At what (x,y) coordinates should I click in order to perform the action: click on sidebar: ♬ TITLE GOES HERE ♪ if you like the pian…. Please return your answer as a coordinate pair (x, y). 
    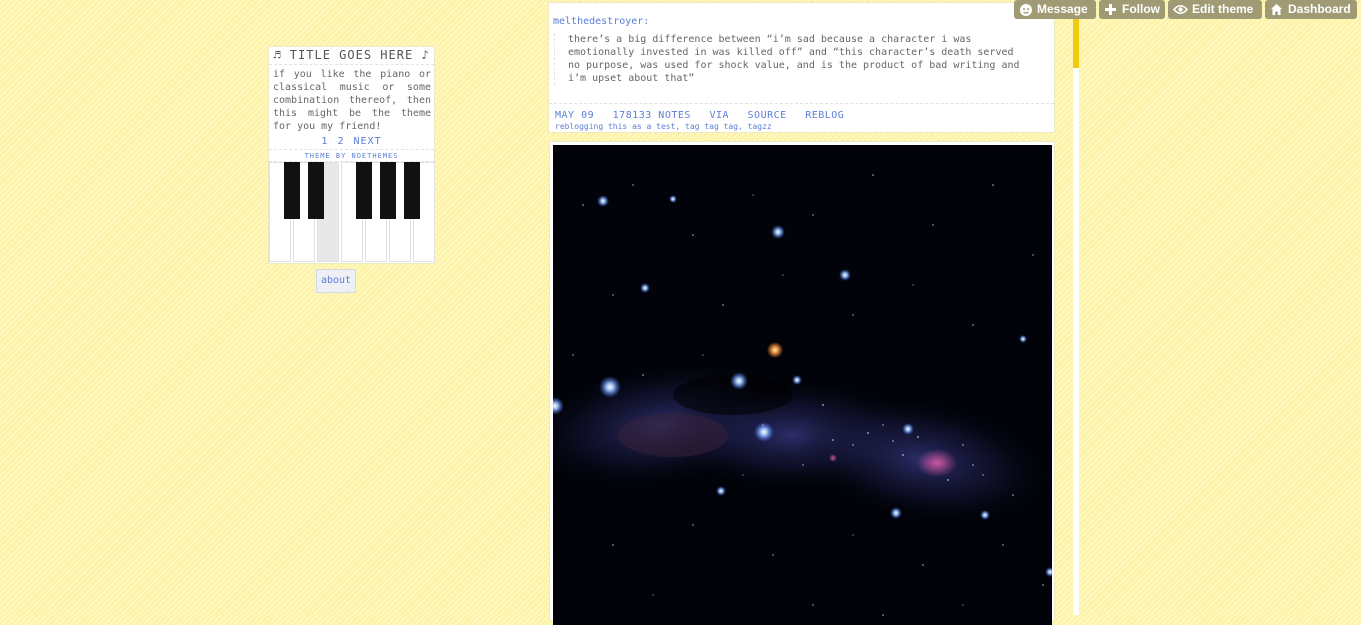
    Looking at the image, I should click on (351, 155).